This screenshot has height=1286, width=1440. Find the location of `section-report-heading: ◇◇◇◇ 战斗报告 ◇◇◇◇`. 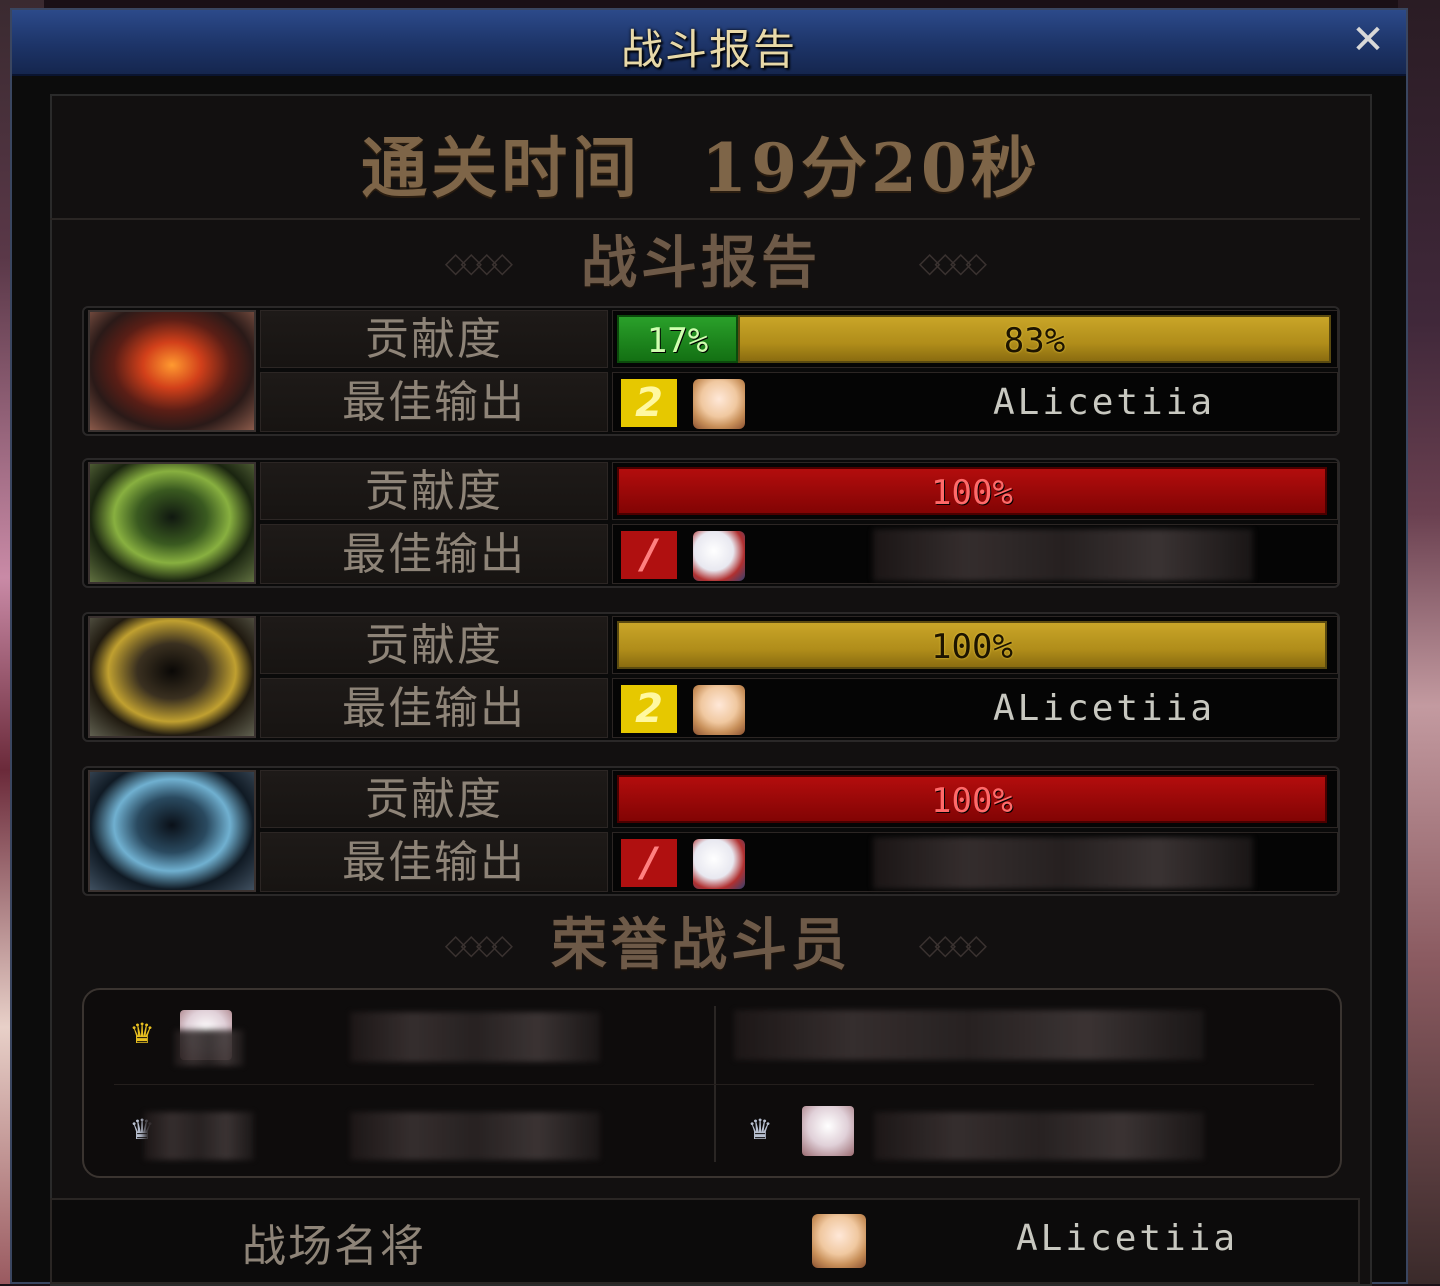

section-report-heading: ◇◇◇◇ 战斗报告 ◇◇◇◇ is located at coordinates (701, 263).